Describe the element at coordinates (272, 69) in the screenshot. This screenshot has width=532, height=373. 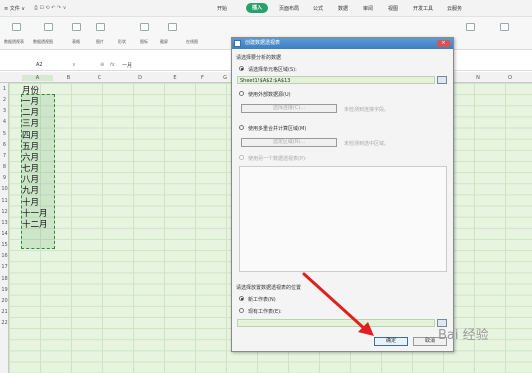
I see `radio-range-label: 请选择单元格区域(S):` at that location.